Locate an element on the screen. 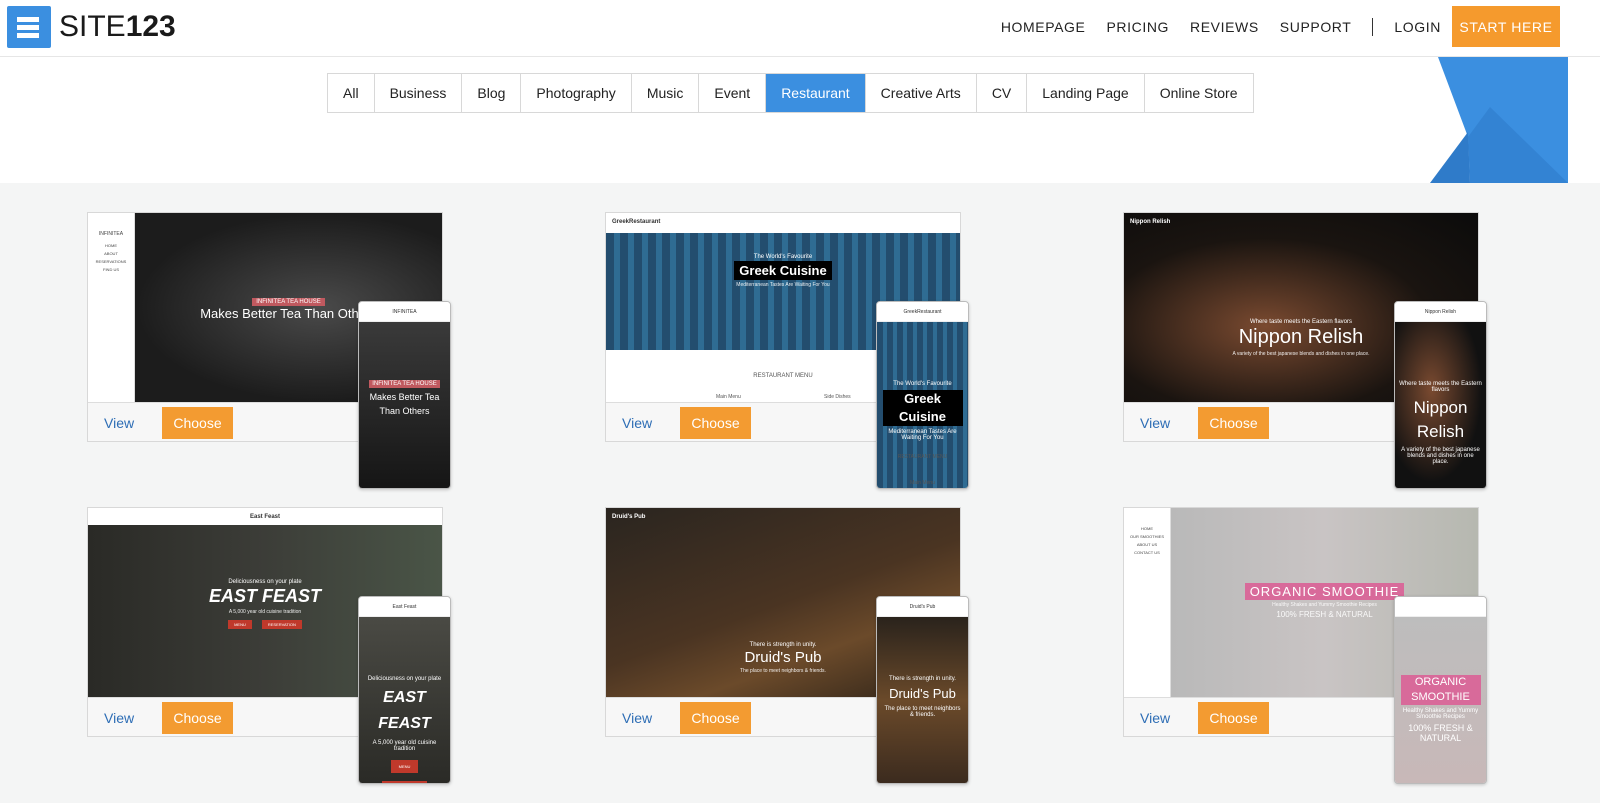 The height and width of the screenshot is (803, 1600). hero-tagline: The World's Favourite is located at coordinates (783, 257).